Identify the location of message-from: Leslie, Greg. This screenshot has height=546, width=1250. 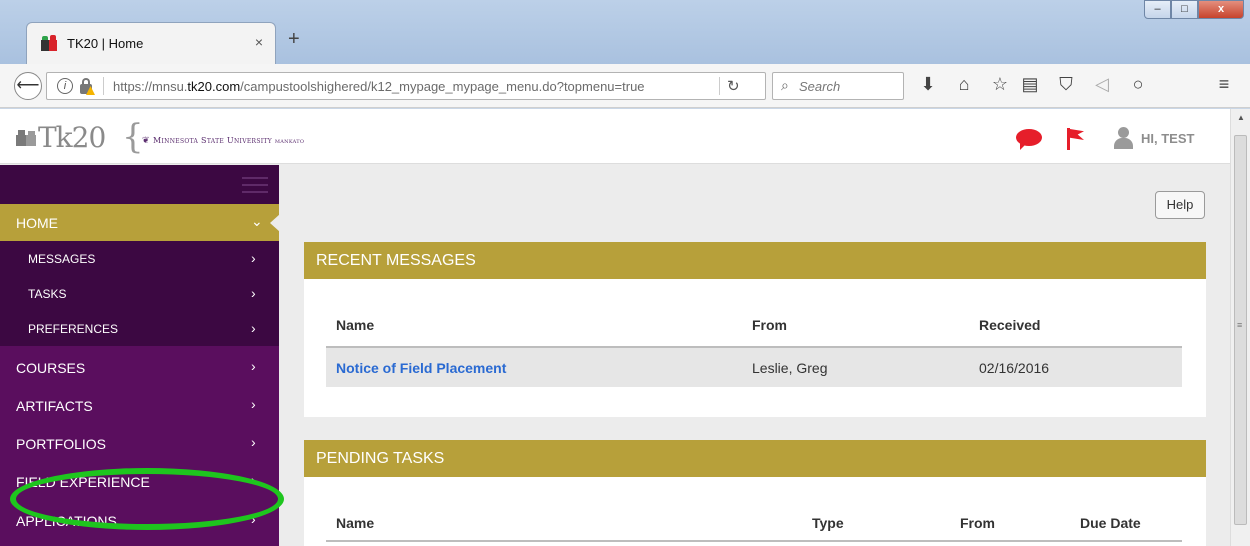
(790, 368).